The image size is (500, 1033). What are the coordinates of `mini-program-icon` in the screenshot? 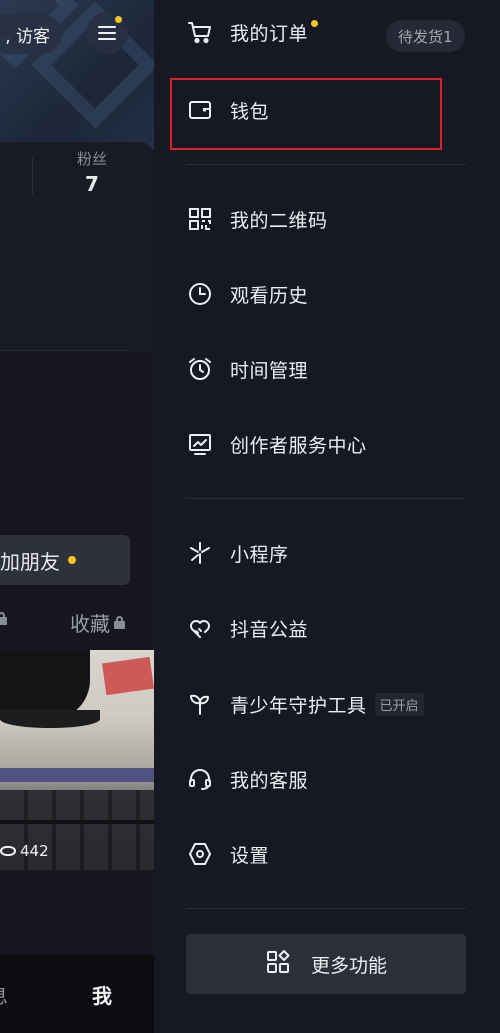 It's located at (200, 553).